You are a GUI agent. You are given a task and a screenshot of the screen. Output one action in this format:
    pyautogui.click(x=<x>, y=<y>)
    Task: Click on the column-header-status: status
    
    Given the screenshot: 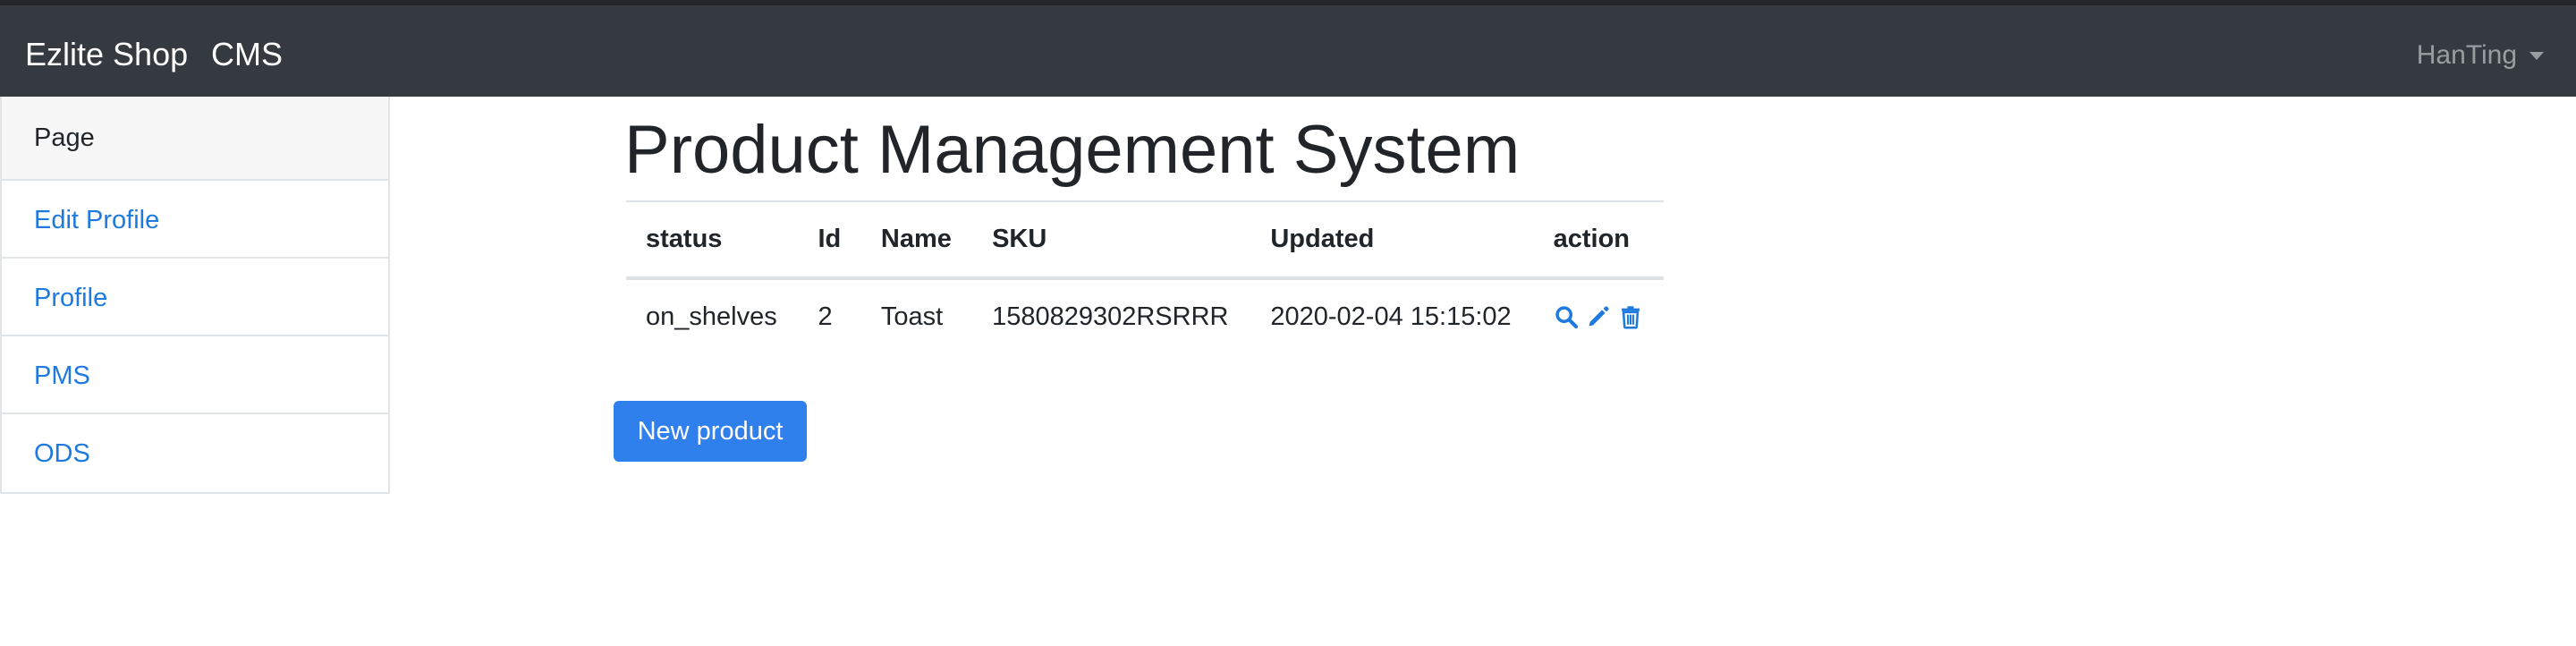 What is the action you would take?
    pyautogui.click(x=712, y=240)
    